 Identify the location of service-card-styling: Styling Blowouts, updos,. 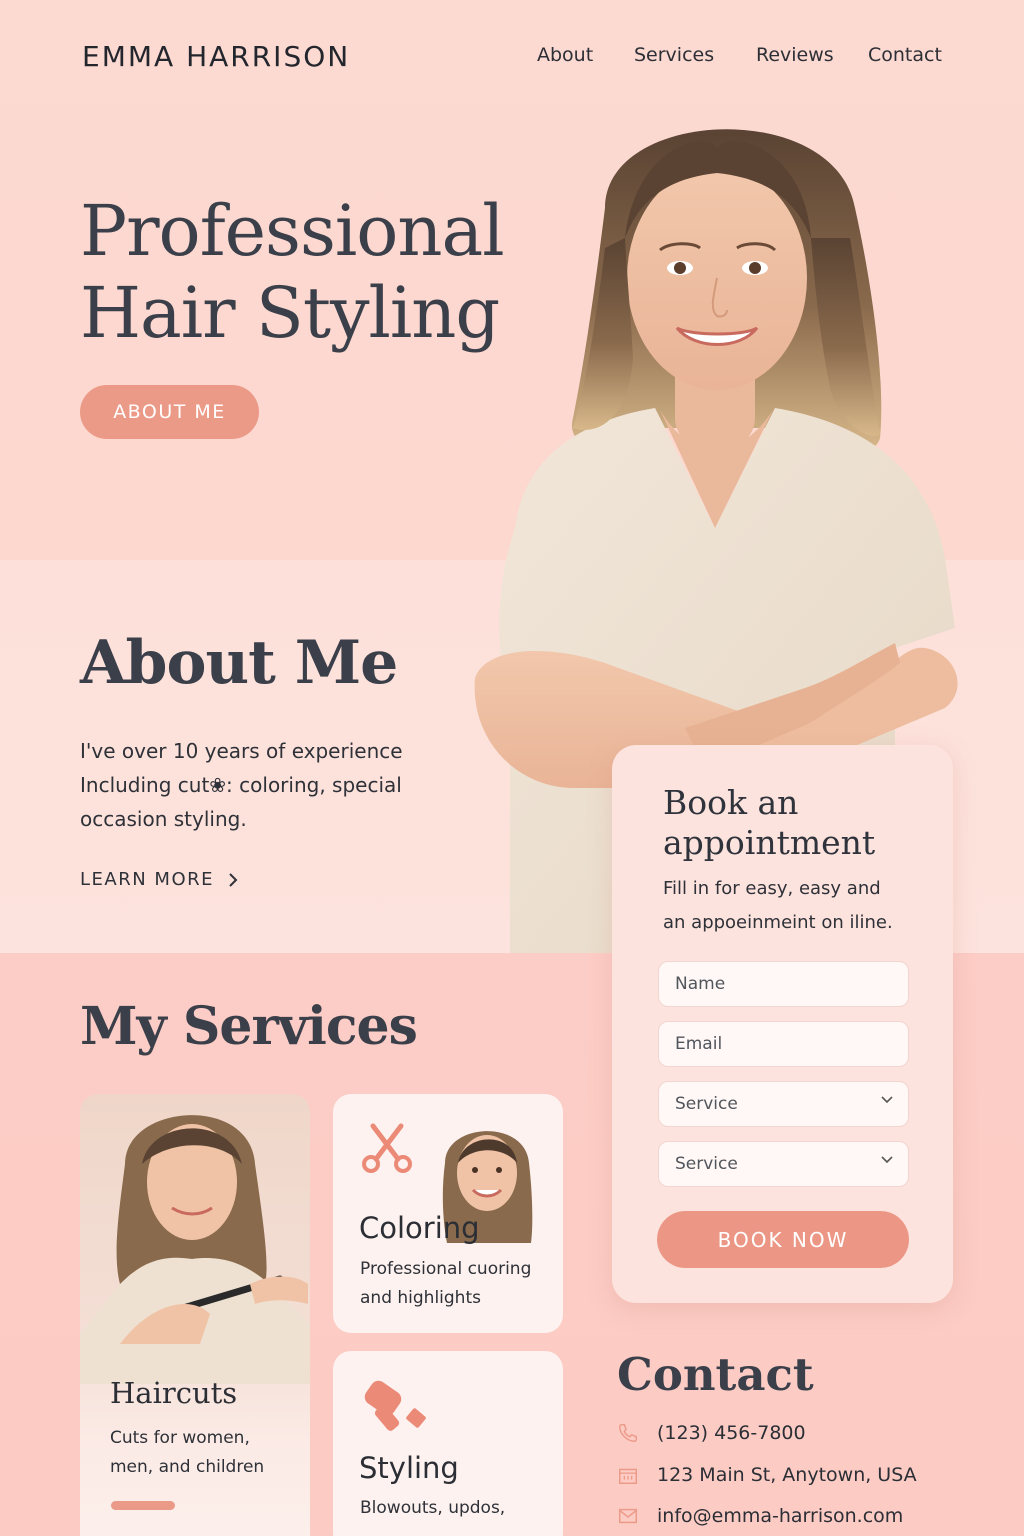
(448, 1443).